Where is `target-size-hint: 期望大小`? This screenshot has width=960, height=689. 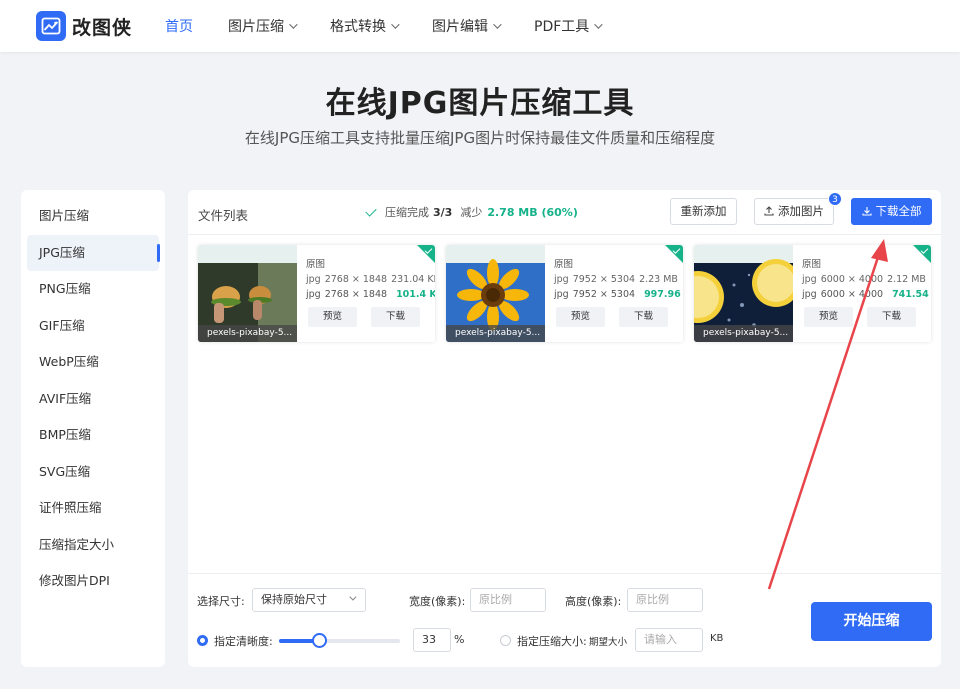 target-size-hint: 期望大小 is located at coordinates (608, 642).